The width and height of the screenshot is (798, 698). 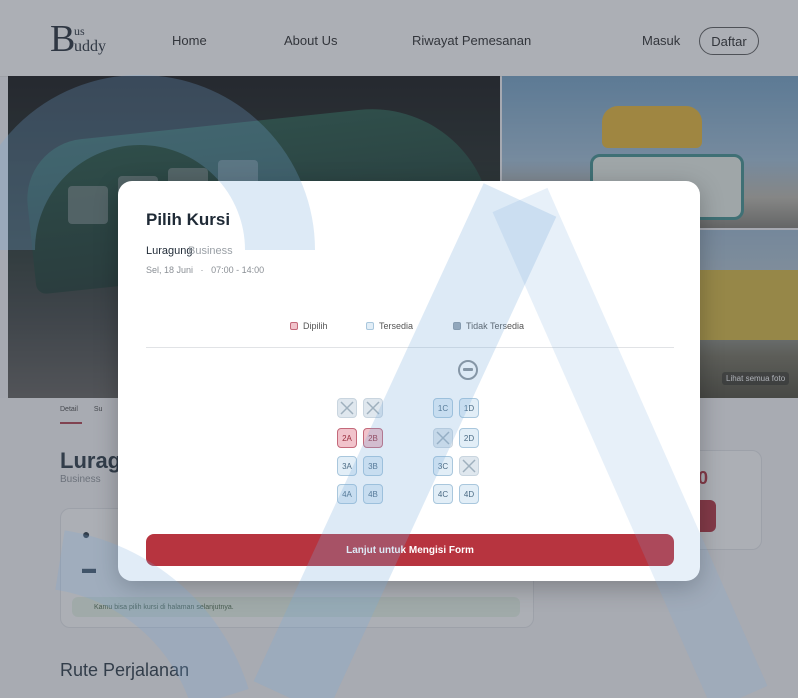 I want to click on seat-1c: 1C, so click(x=443, y=408).